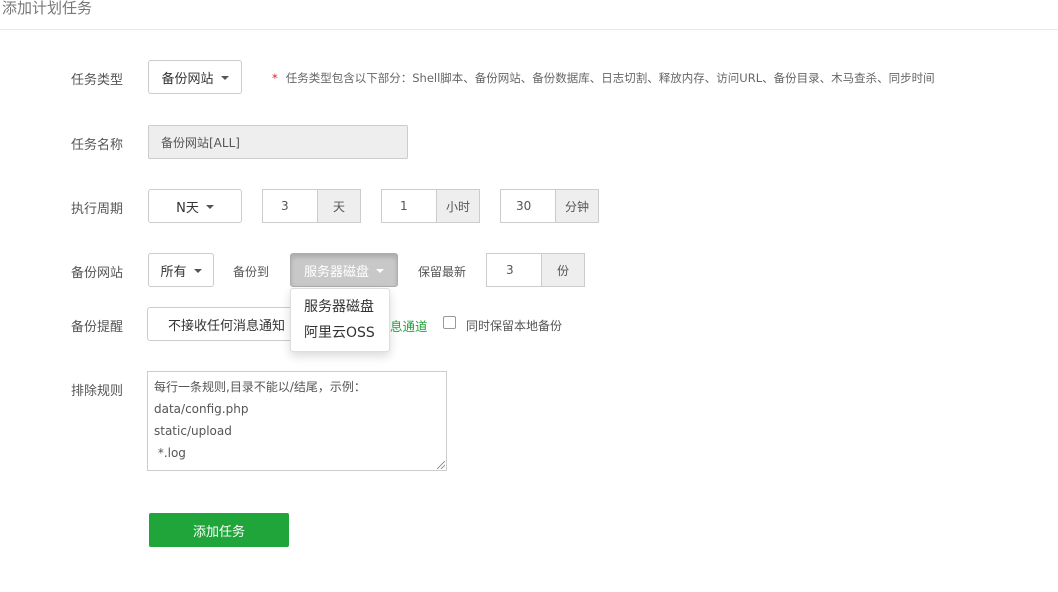 The height and width of the screenshot is (592, 1058). What do you see at coordinates (97, 327) in the screenshot?
I see `notify-label: 备份提醒` at bounding box center [97, 327].